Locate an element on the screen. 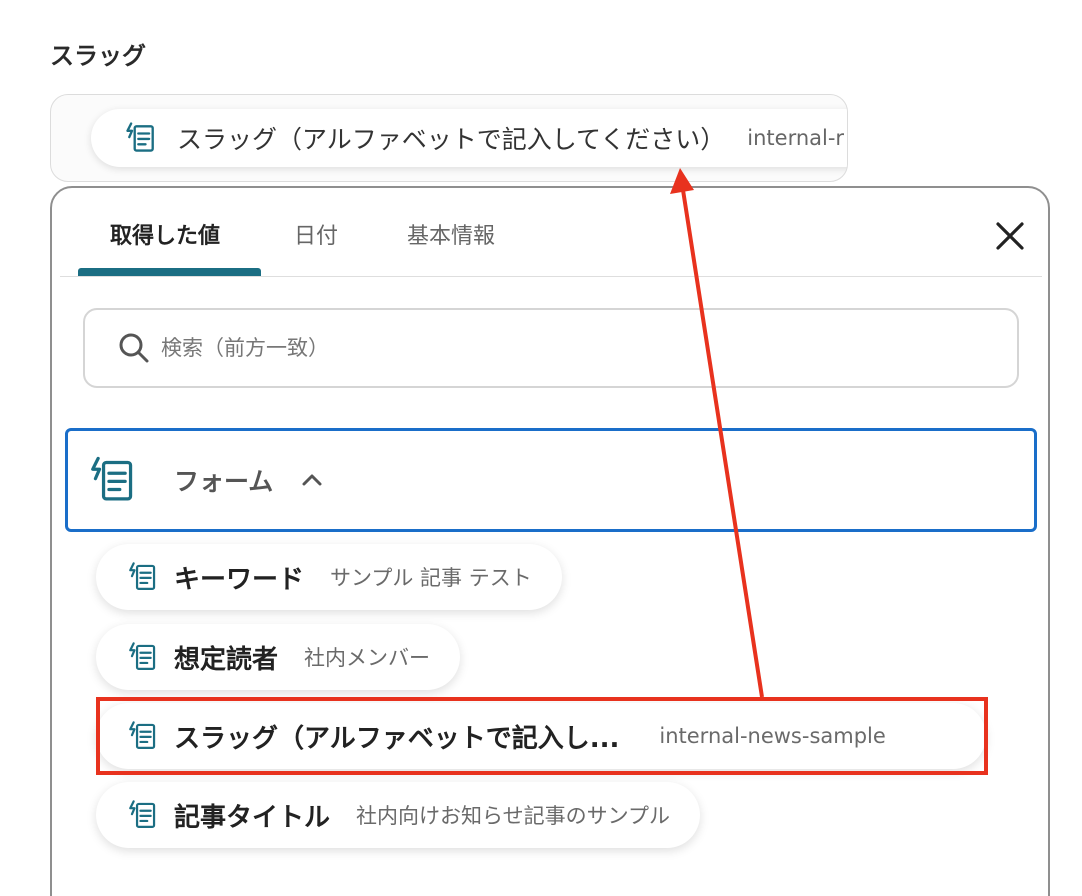 The width and height of the screenshot is (1082, 896). list-item-article-title: 記事タイトル 社内向けお知らせ記事のサンプル is located at coordinates (398, 815).